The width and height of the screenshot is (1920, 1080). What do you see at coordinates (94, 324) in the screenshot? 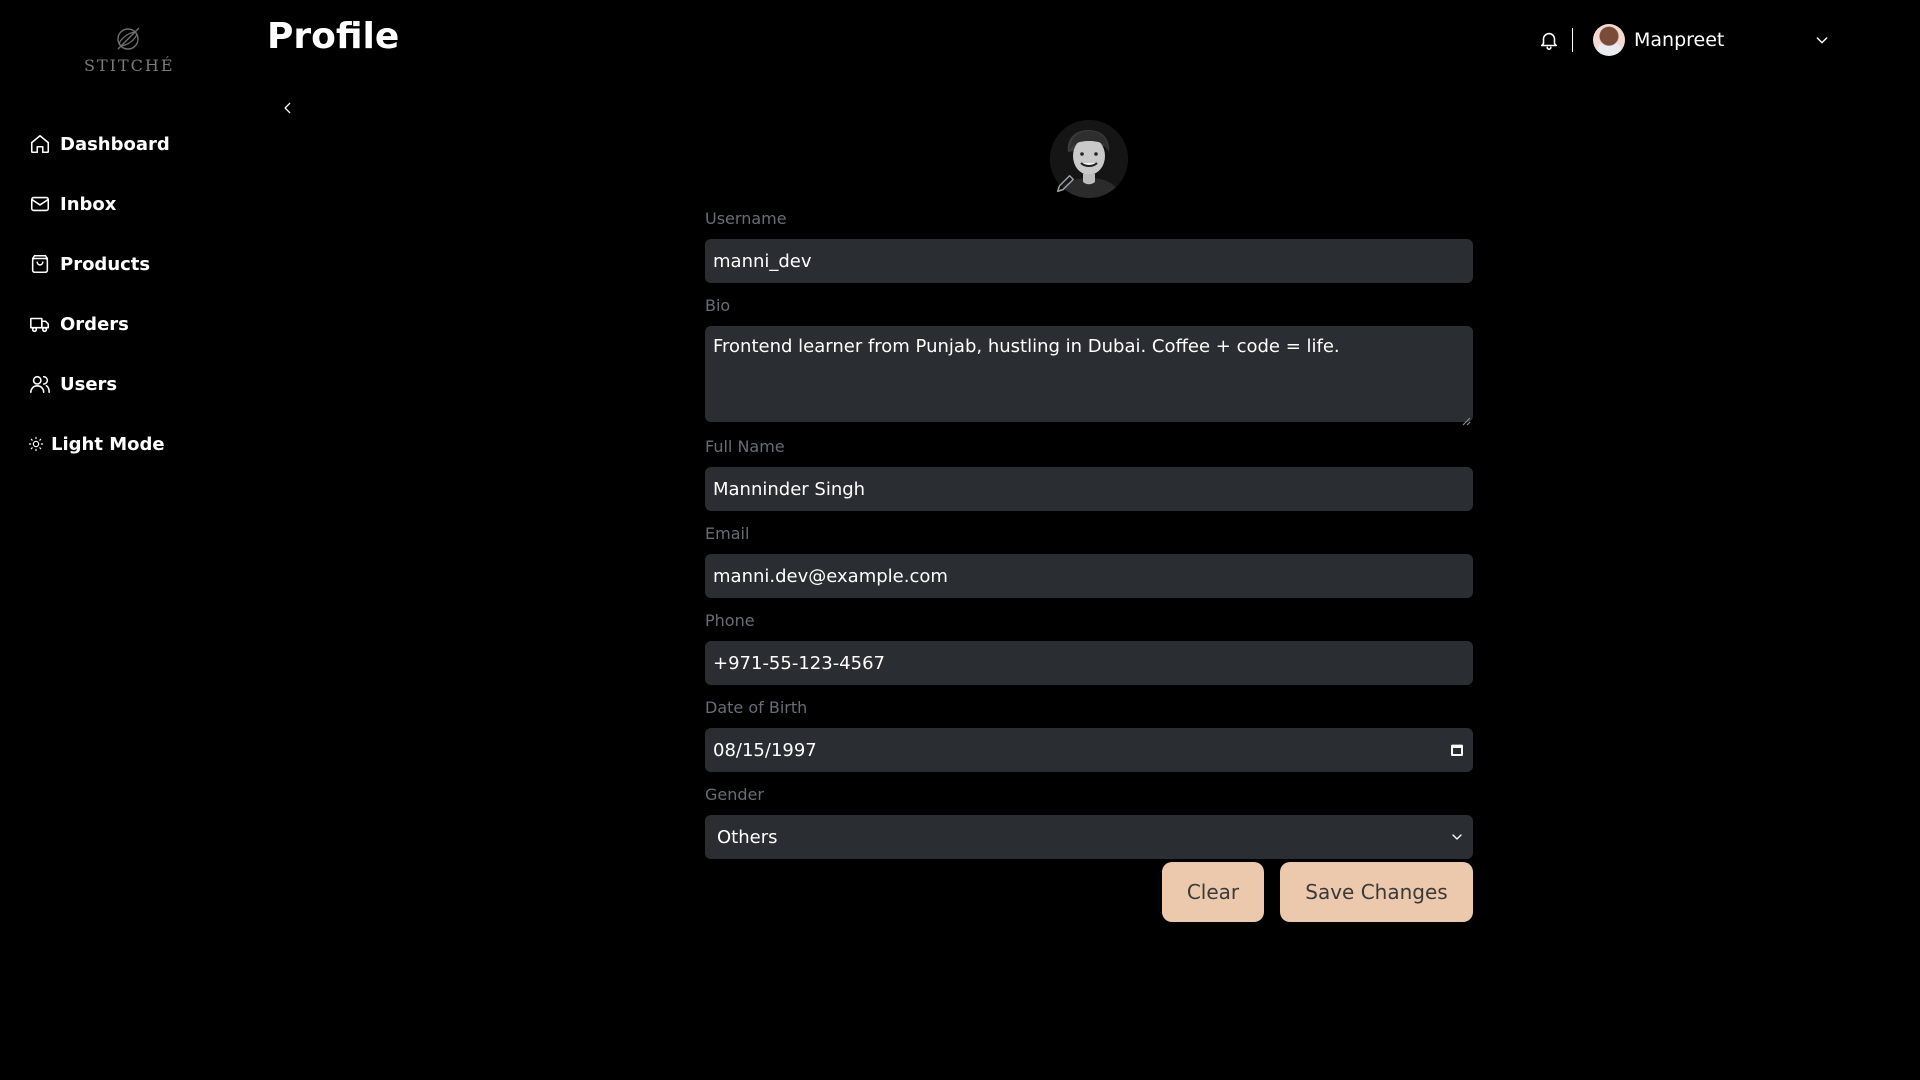
I see `sidebar-item-label: Orders` at bounding box center [94, 324].